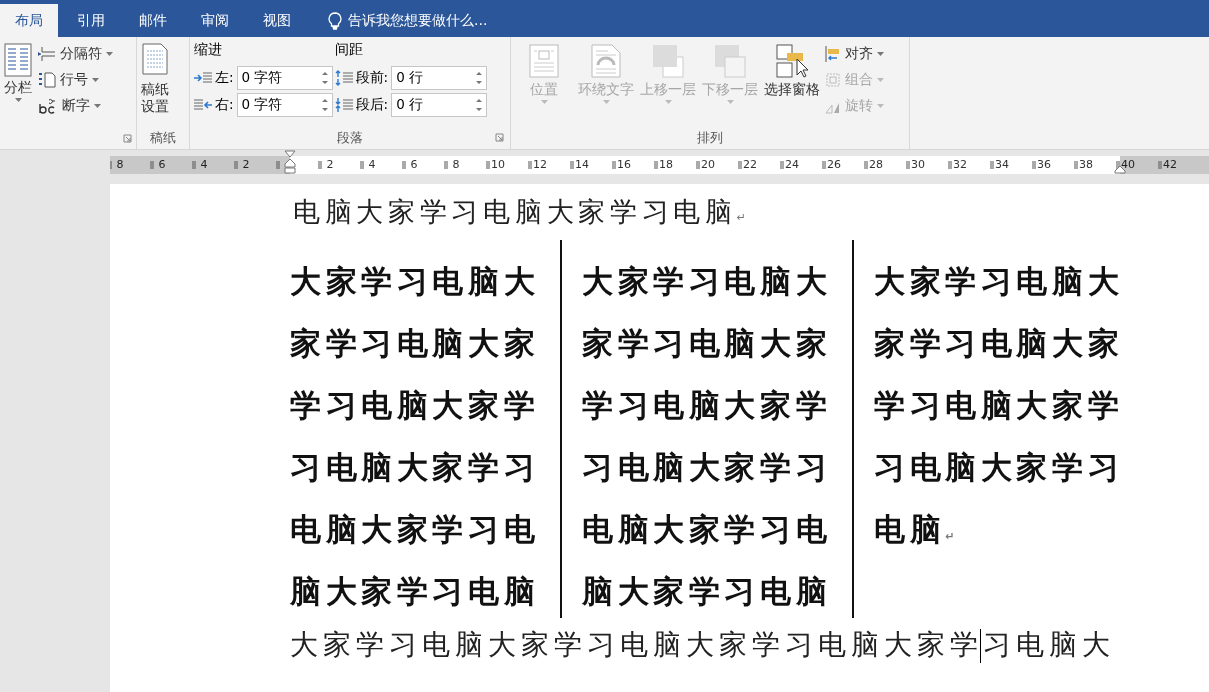 Image resolution: width=1209 pixels, height=692 pixels. Describe the element at coordinates (540, 164) in the screenshot. I see `ruler-number: 12` at that location.